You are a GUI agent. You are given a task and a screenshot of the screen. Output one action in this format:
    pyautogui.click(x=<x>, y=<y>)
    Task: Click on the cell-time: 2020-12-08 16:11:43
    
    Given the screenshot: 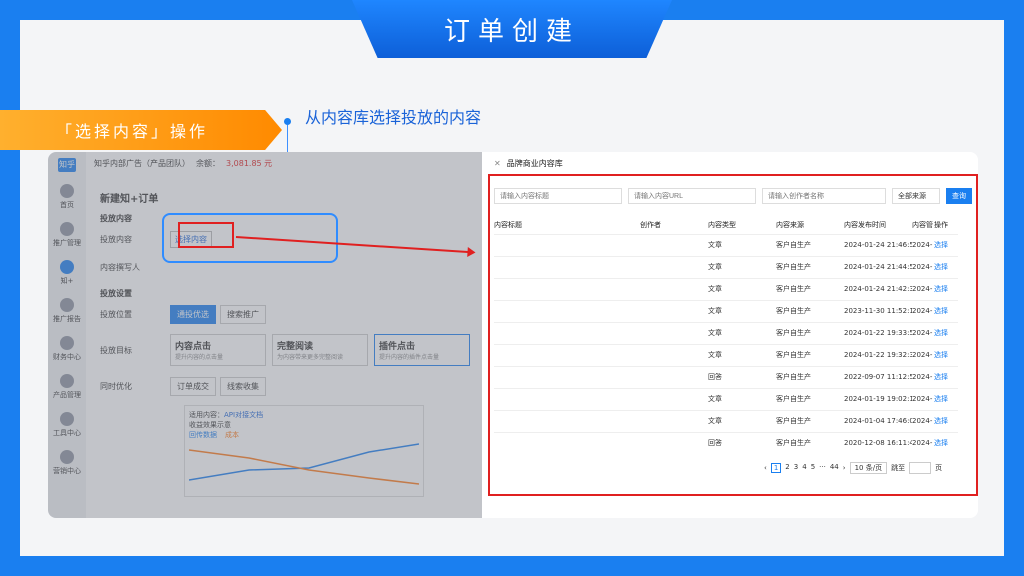 What is the action you would take?
    pyautogui.click(x=878, y=442)
    